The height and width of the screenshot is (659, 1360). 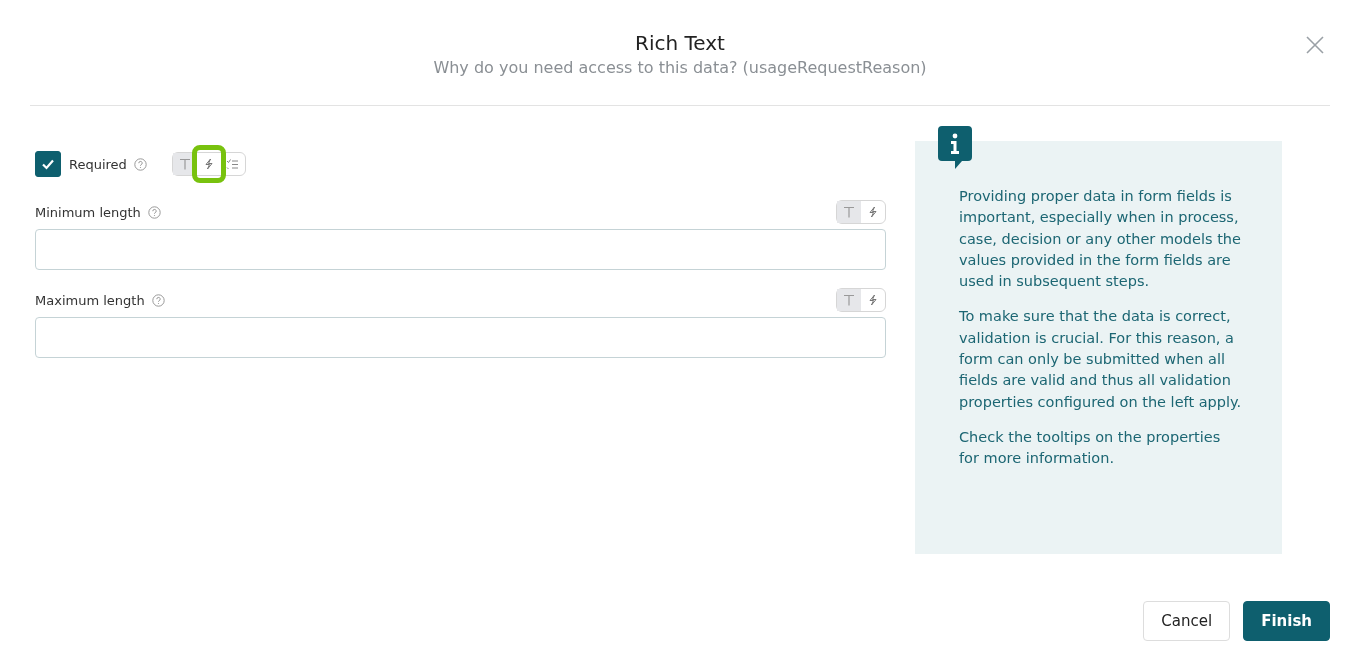 What do you see at coordinates (88, 212) in the screenshot?
I see `field-label: Minimum length` at bounding box center [88, 212].